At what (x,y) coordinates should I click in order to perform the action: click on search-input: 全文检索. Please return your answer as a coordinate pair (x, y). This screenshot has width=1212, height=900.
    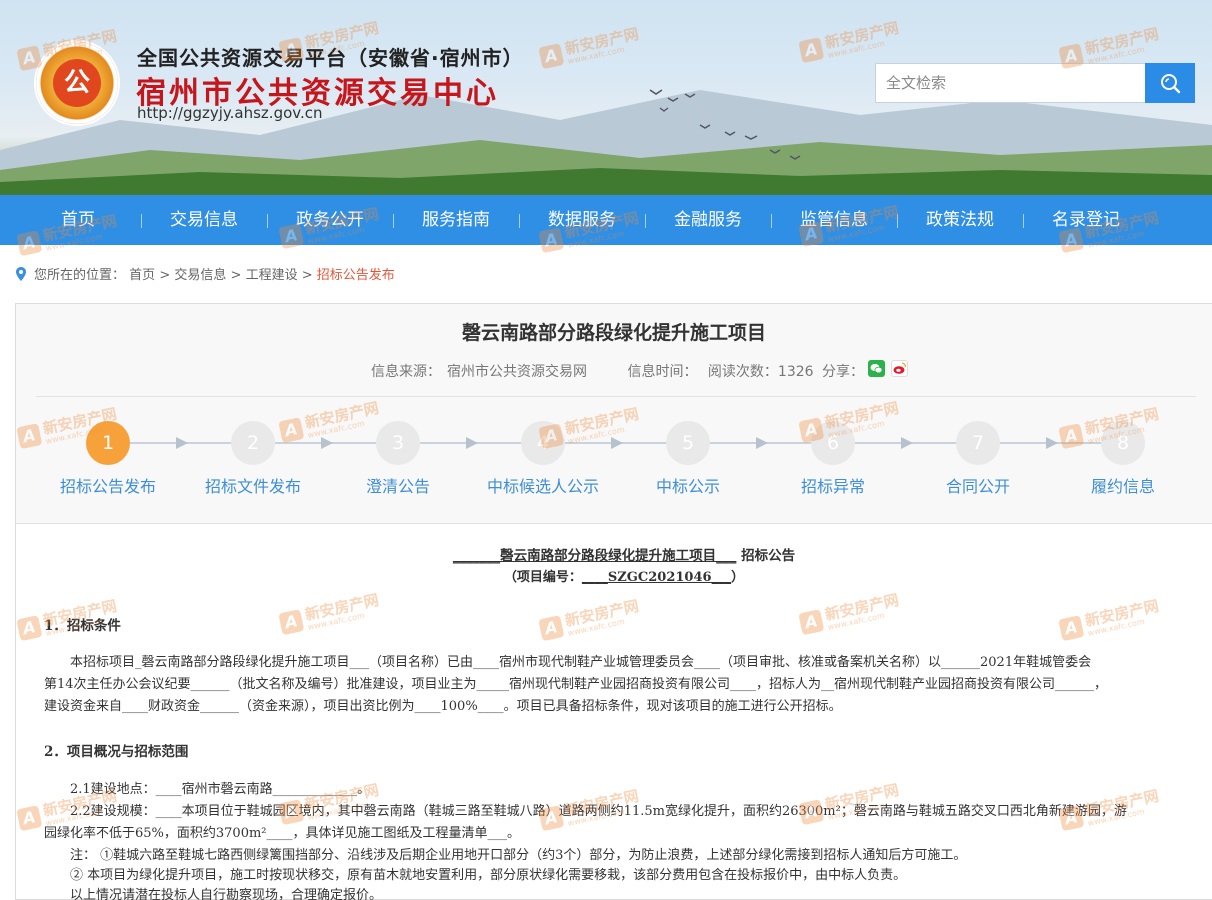
    Looking at the image, I should click on (1010, 83).